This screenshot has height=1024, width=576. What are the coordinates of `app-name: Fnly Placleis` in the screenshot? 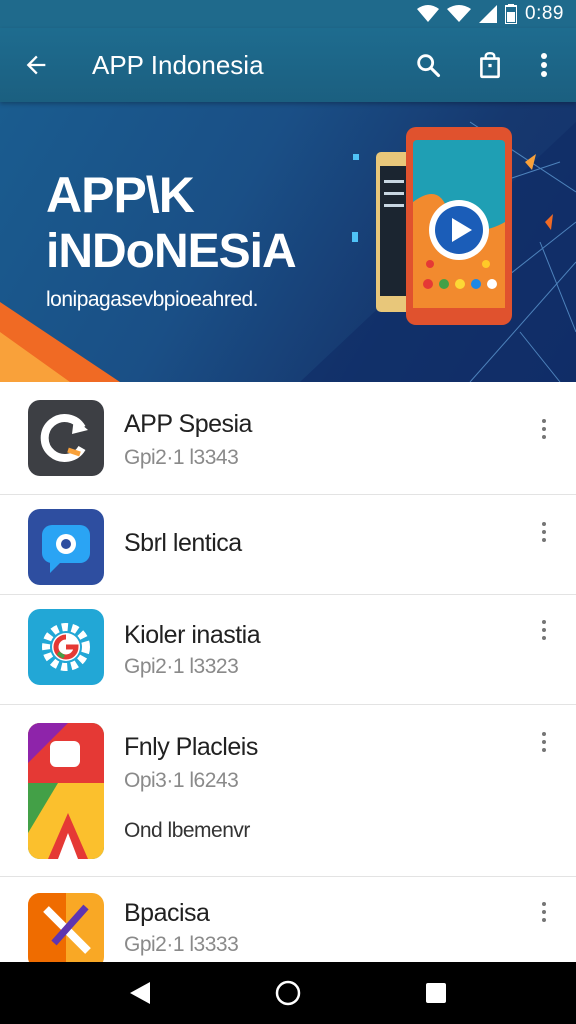 It's located at (191, 747).